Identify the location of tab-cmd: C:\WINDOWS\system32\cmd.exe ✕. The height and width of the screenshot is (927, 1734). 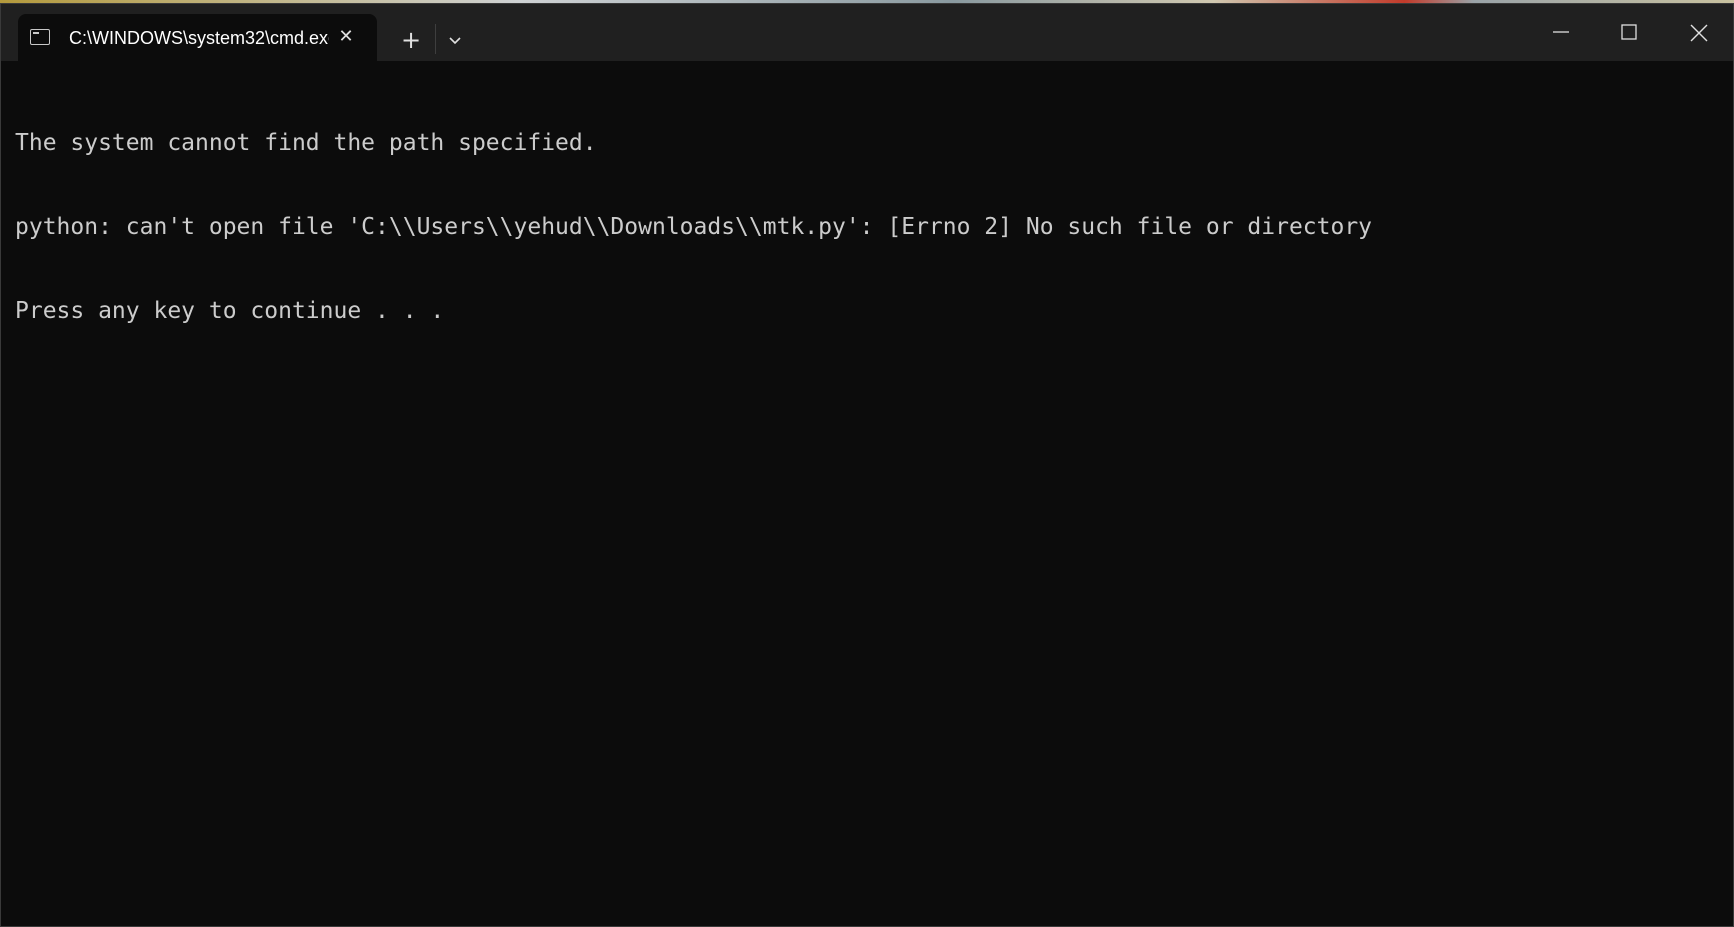
(197, 37).